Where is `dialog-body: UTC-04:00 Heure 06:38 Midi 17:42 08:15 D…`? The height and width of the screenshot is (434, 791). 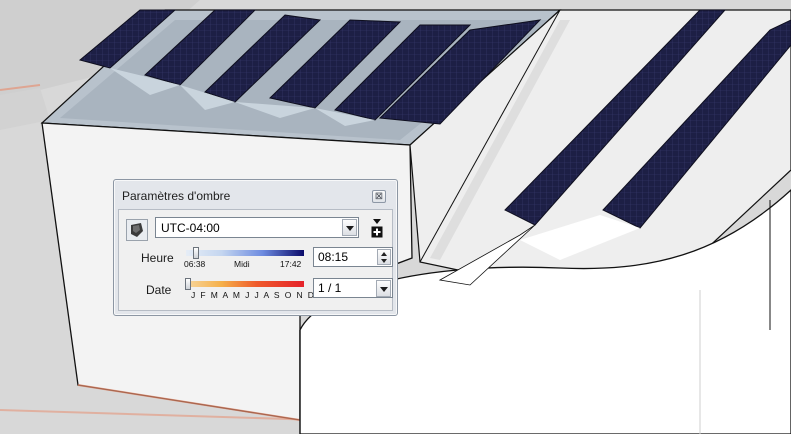 dialog-body: UTC-04:00 Heure 06:38 Midi 17:42 08:15 D… is located at coordinates (255, 260).